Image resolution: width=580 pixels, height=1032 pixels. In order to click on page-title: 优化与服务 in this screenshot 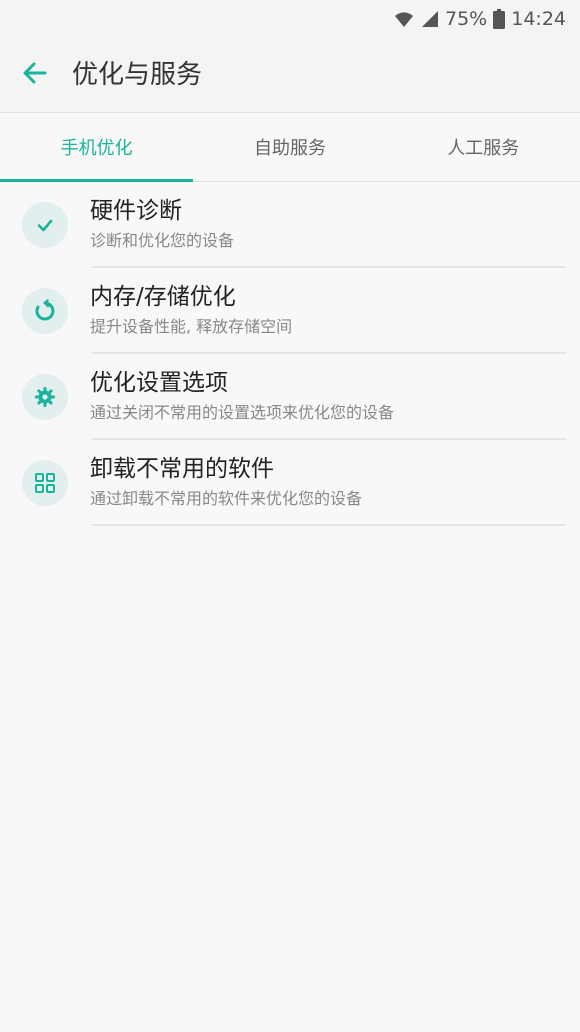, I will do `click(137, 75)`.